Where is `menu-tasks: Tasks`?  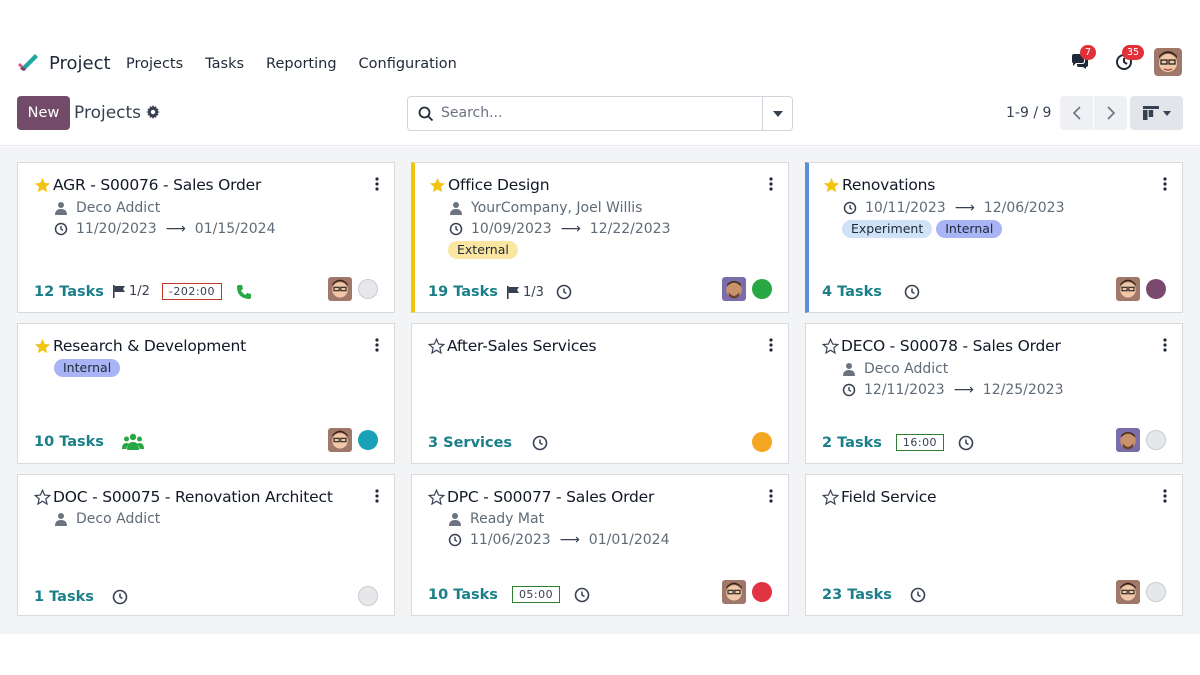 menu-tasks: Tasks is located at coordinates (224, 64).